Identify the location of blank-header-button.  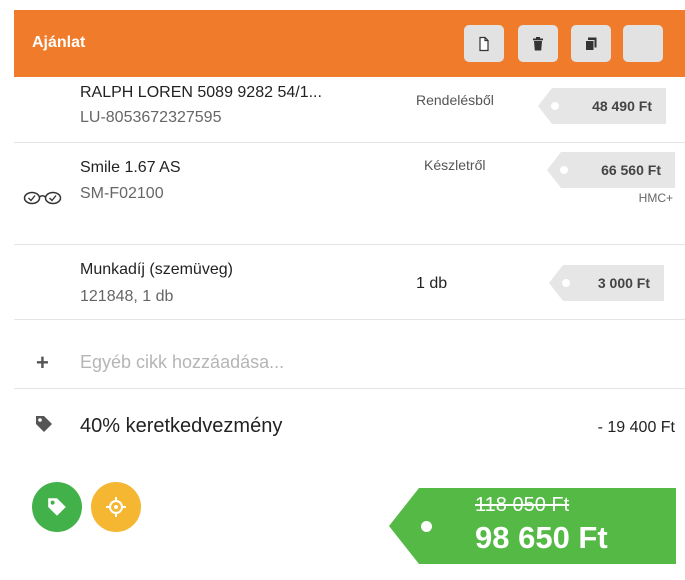
(643, 43).